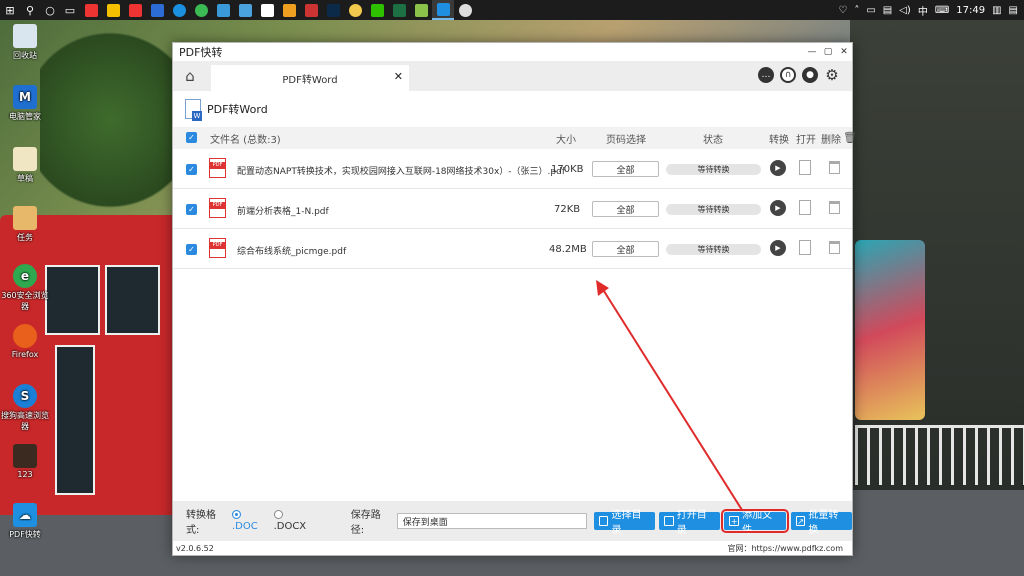 This screenshot has height=576, width=1024. Describe the element at coordinates (245, 140) in the screenshot. I see `header-filename: 文件名 (总数:3)` at that location.